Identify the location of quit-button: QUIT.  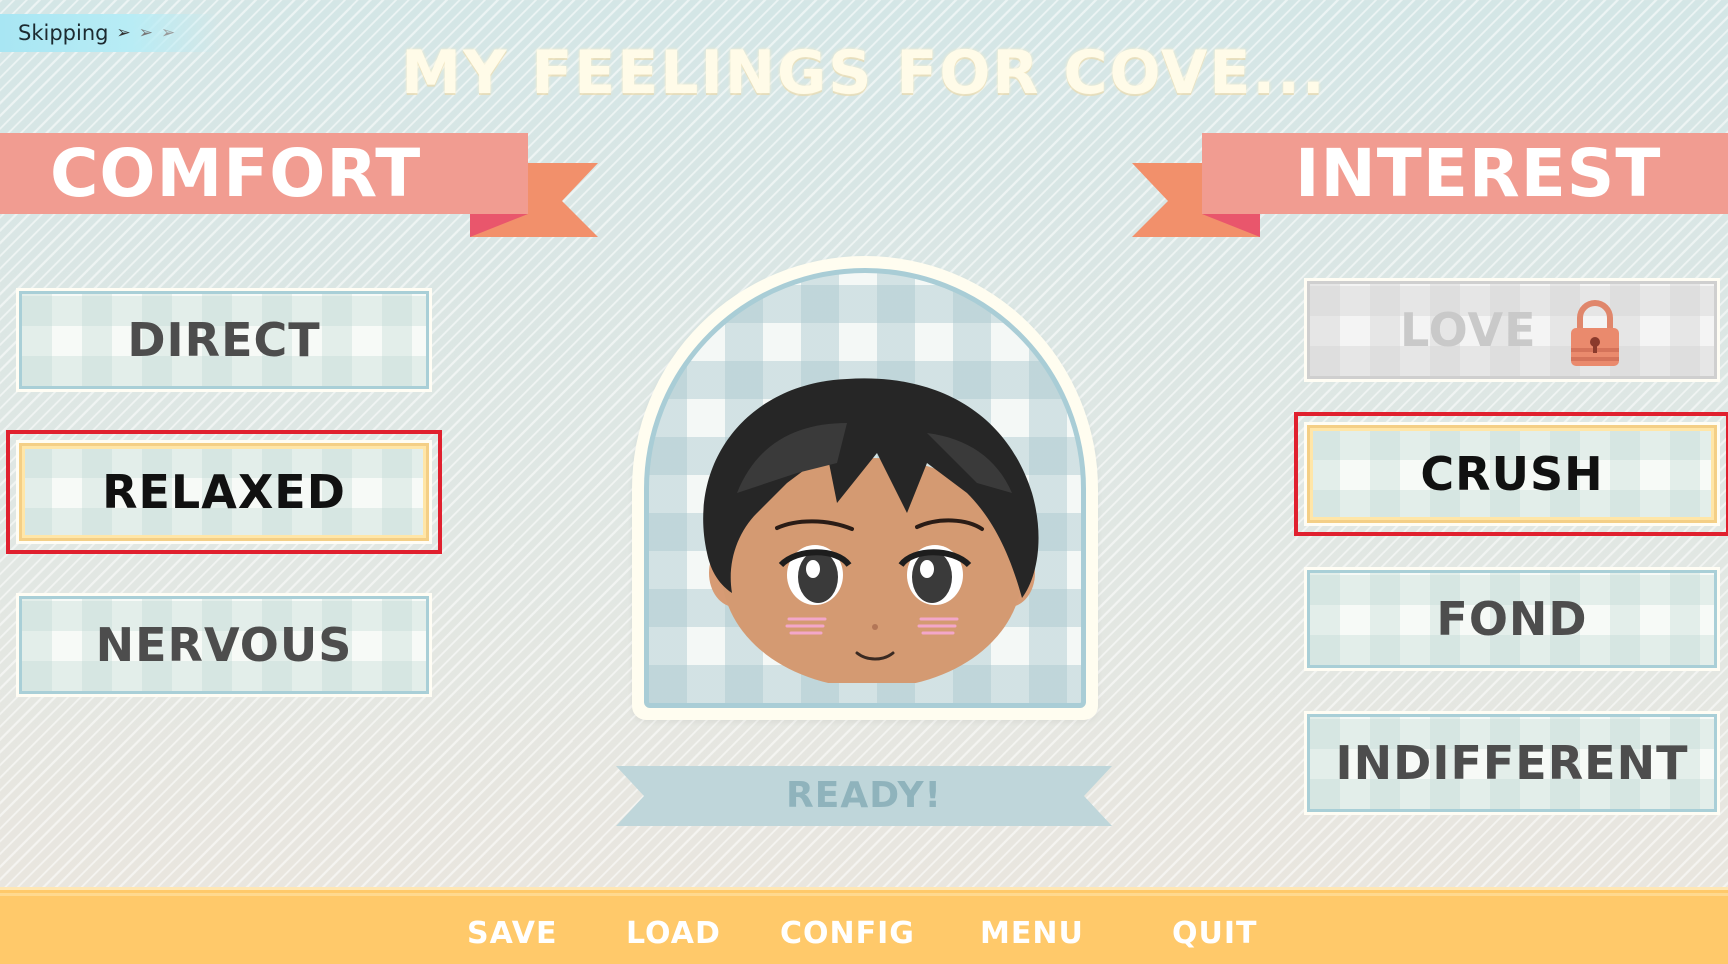
(1215, 934).